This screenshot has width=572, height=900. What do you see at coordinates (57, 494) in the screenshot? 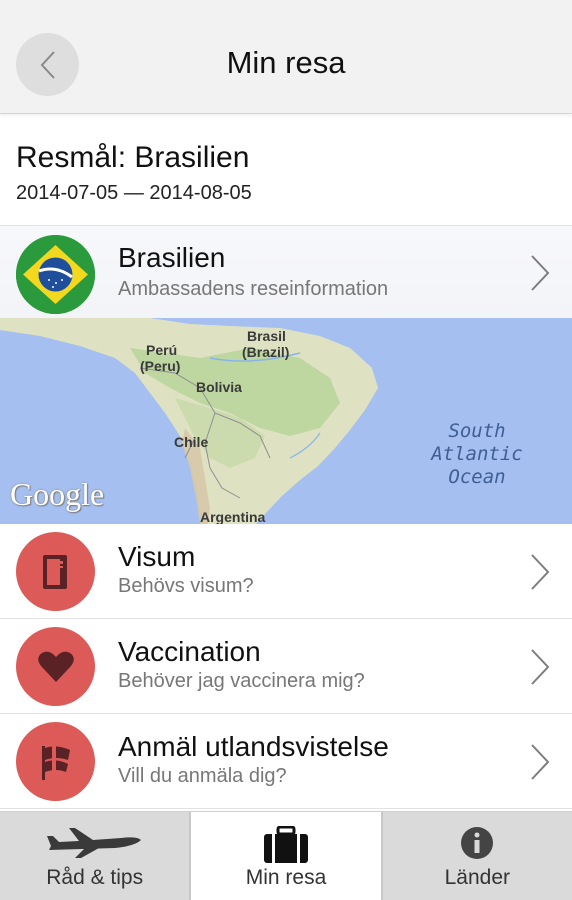
I see `google-logo: Google` at bounding box center [57, 494].